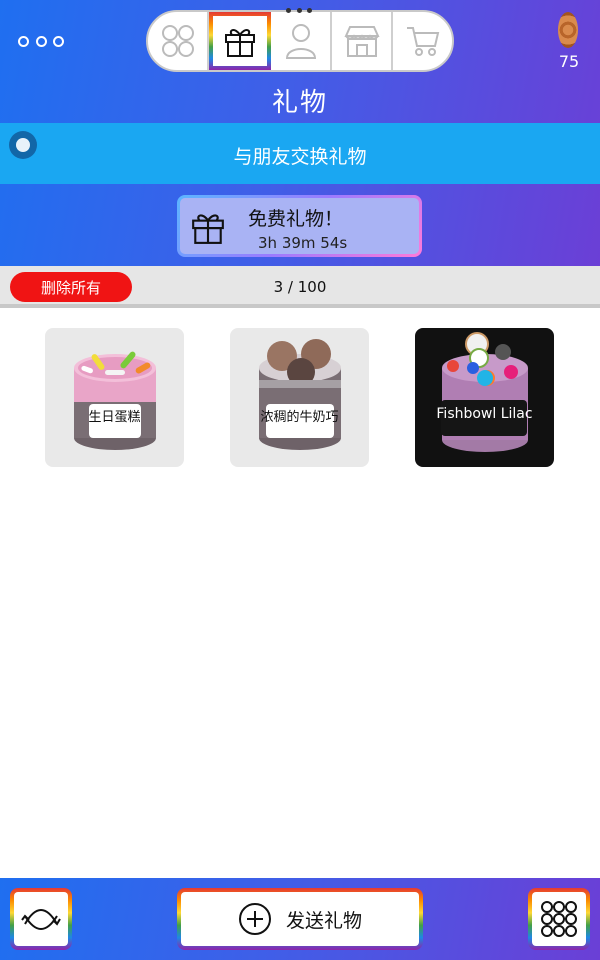 This screenshot has width=600, height=960. I want to click on birthday-cake-jar-image, so click(115, 400).